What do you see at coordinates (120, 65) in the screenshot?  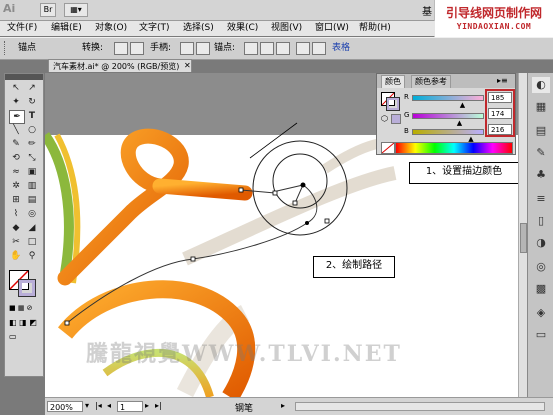 I see `document-tab: 汽车素材.ai* @ 200% (RGB/预览)` at bounding box center [120, 65].